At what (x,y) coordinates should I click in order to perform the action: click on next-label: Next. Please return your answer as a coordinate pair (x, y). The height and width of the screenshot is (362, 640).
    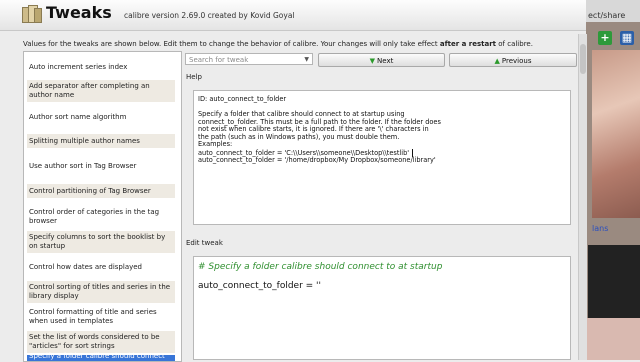
    Looking at the image, I should click on (385, 61).